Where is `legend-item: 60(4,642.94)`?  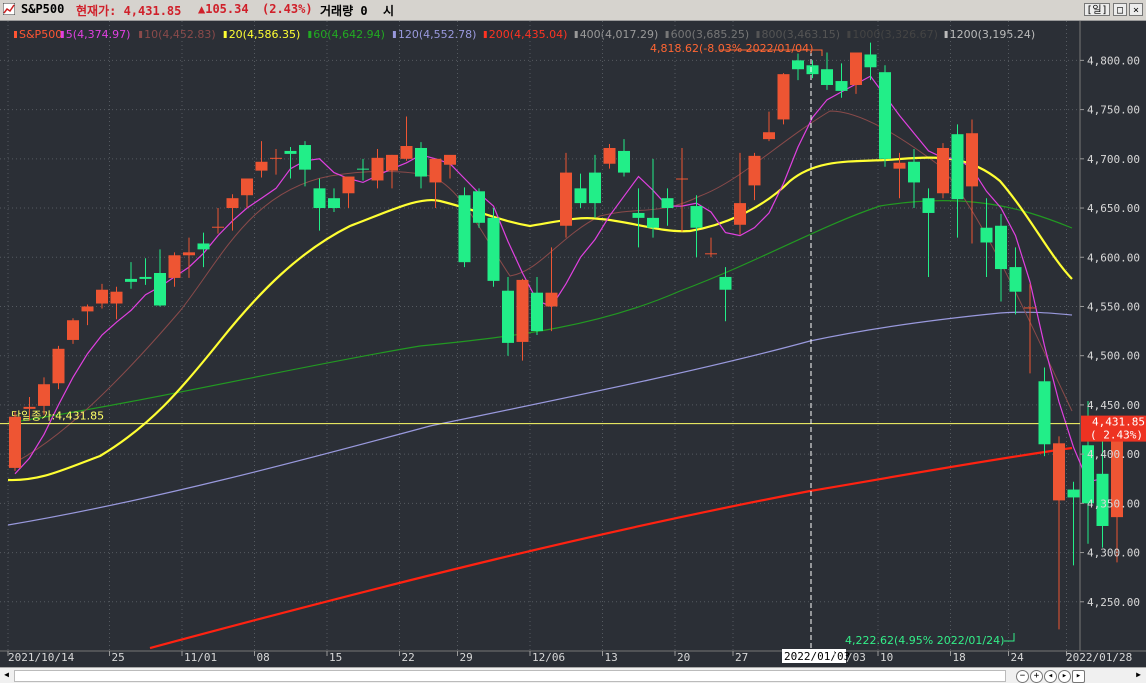 legend-item: 60(4,642.94) is located at coordinates (349, 34).